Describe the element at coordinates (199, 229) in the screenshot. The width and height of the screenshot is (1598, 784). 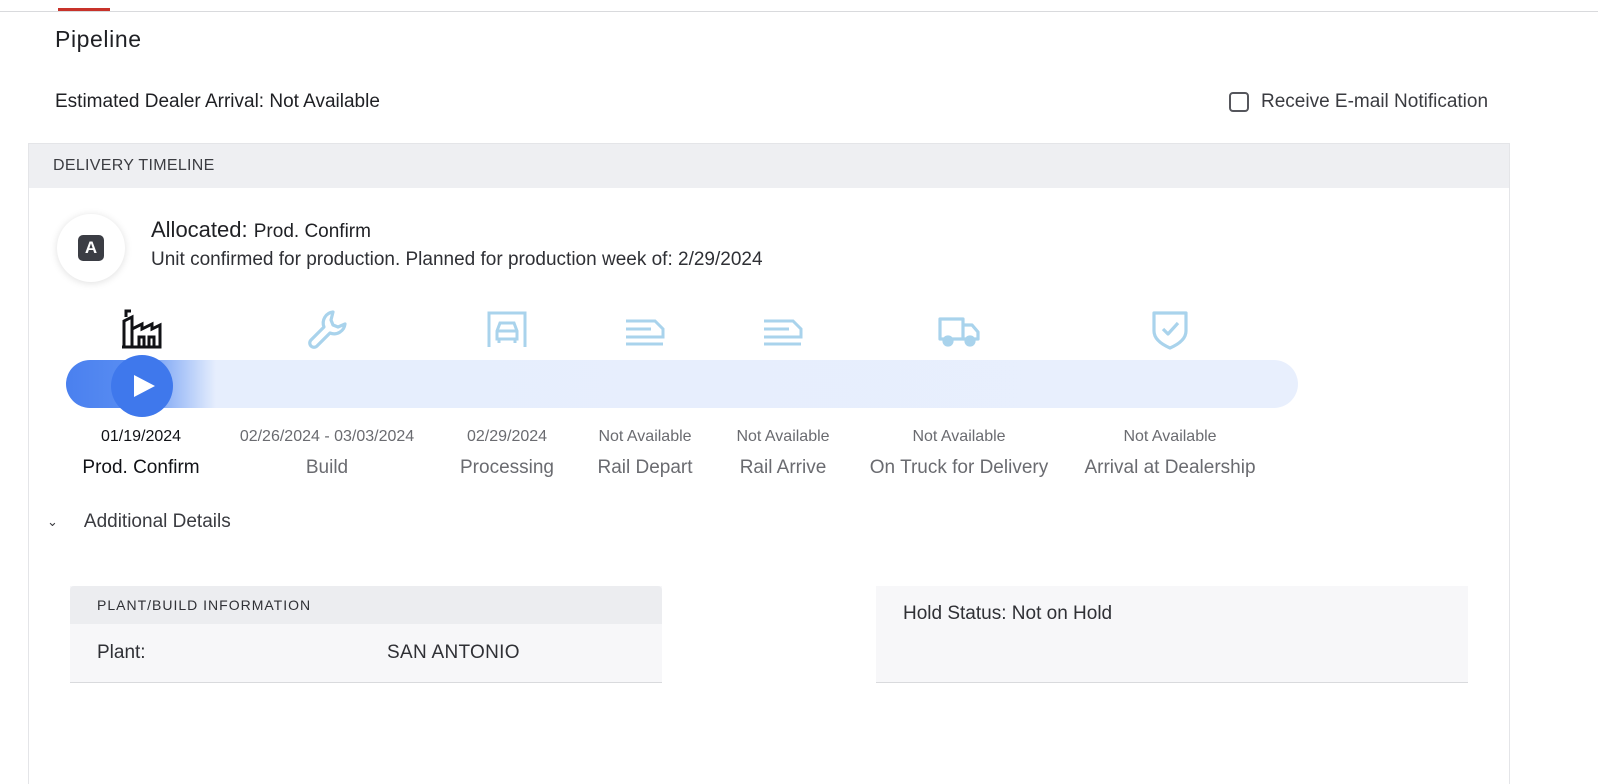
I see `status-title-main: Allocated:` at that location.